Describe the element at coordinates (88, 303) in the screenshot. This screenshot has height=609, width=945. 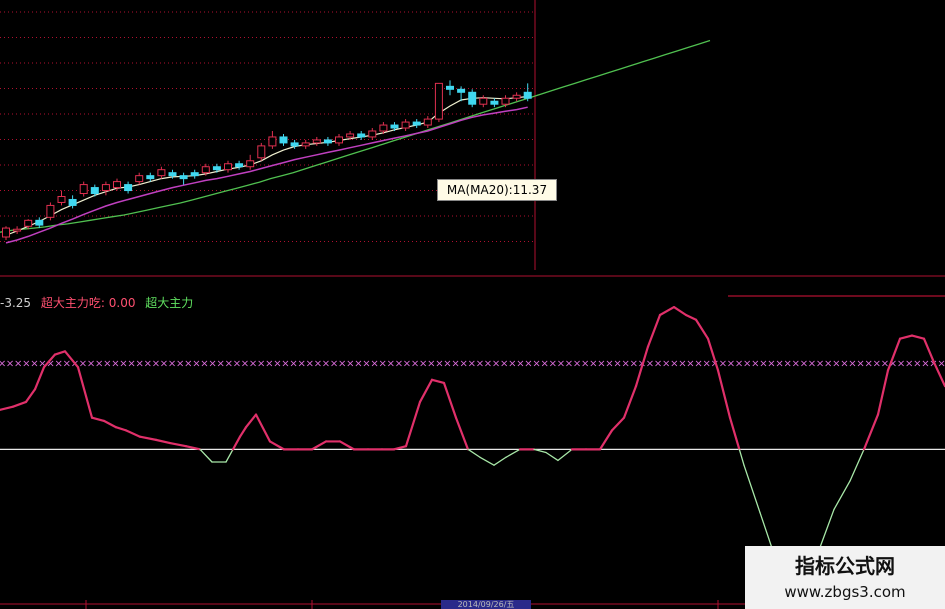
I see `legend-entry-eat: 超大主力吃: 0.00` at that location.